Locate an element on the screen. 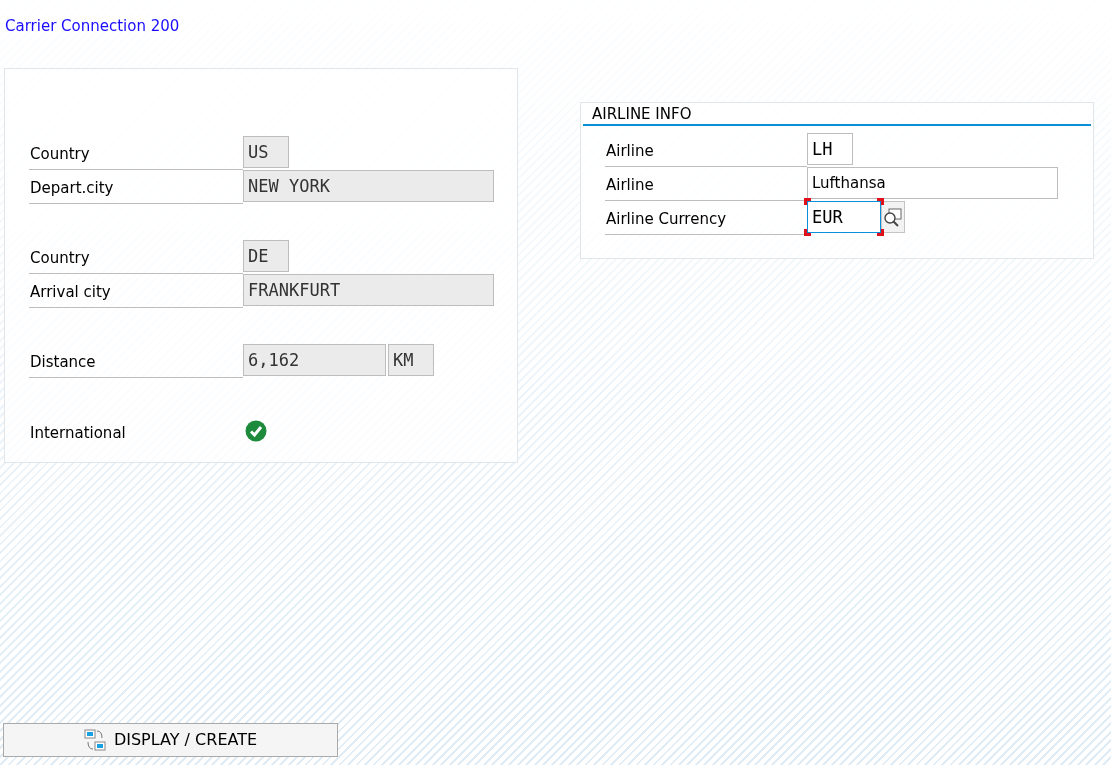 The width and height of the screenshot is (1111, 765). readonly-field: KM is located at coordinates (411, 360).